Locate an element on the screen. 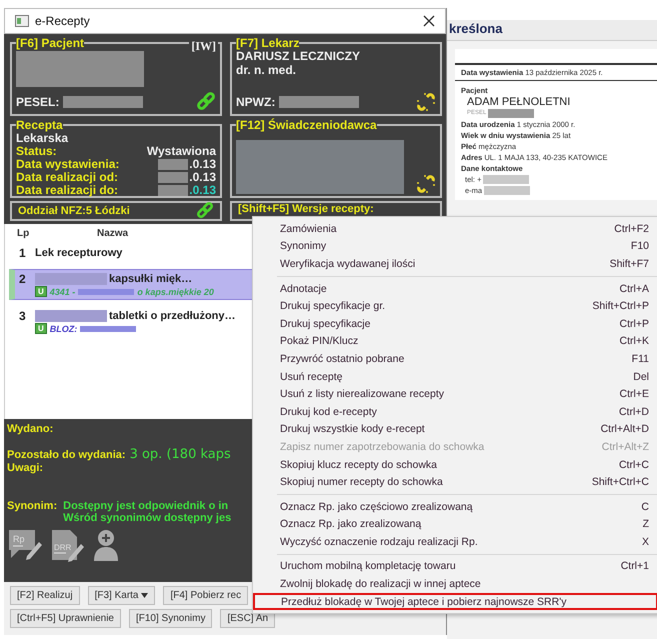 The height and width of the screenshot is (639, 657). menu-item: Pokaż PIN/Klucz Ctrl+K is located at coordinates (455, 341).